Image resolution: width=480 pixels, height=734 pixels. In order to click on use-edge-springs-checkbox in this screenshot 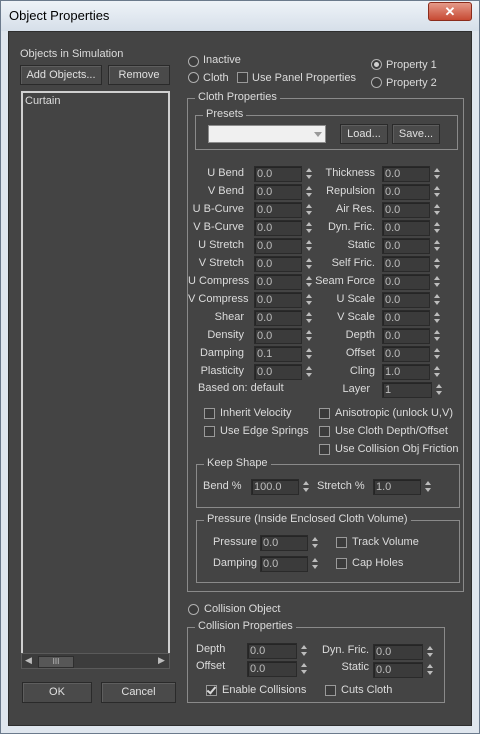, I will do `click(209, 431)`.